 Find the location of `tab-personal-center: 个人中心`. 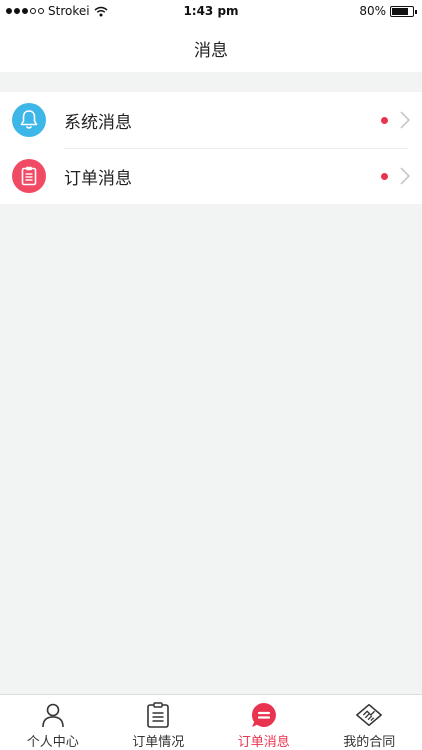

tab-personal-center: 个人中心 is located at coordinates (53, 722).